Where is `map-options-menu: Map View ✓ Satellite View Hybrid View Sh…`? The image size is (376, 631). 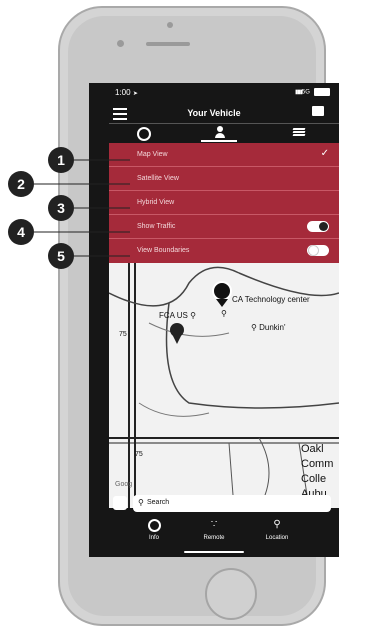 map-options-menu: Map View ✓ Satellite View Hybrid View Sh… is located at coordinates (224, 203).